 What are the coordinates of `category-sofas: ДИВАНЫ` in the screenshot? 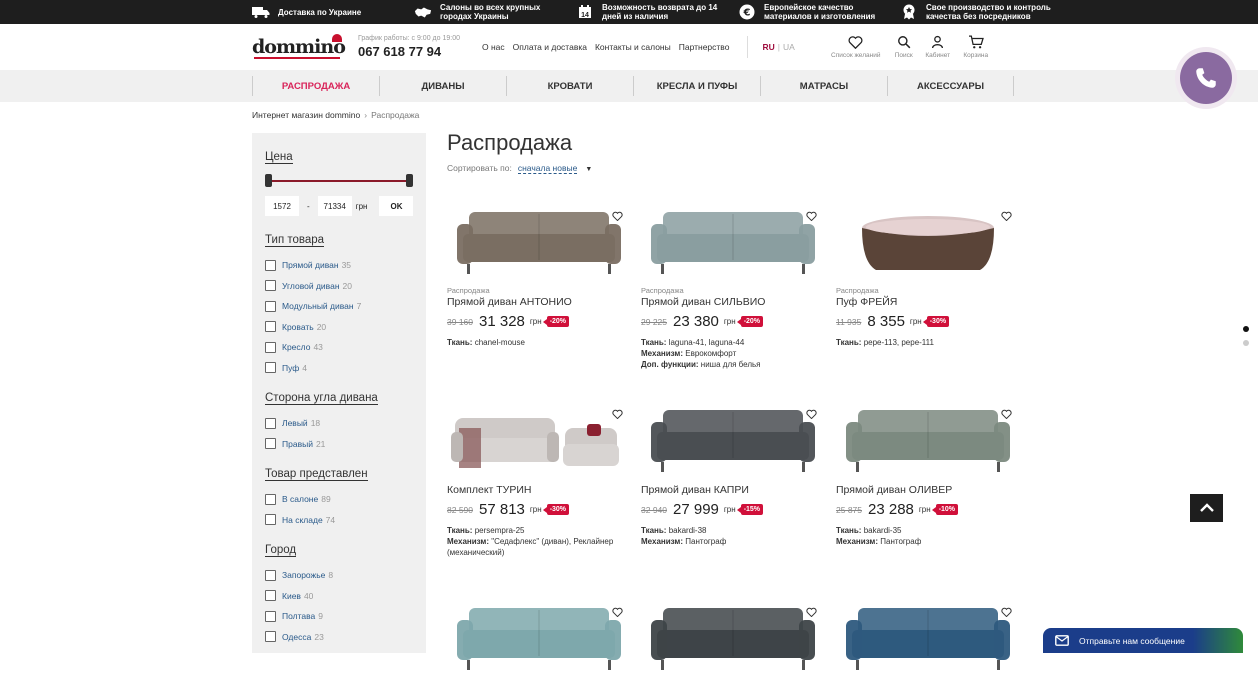 It's located at (442, 86).